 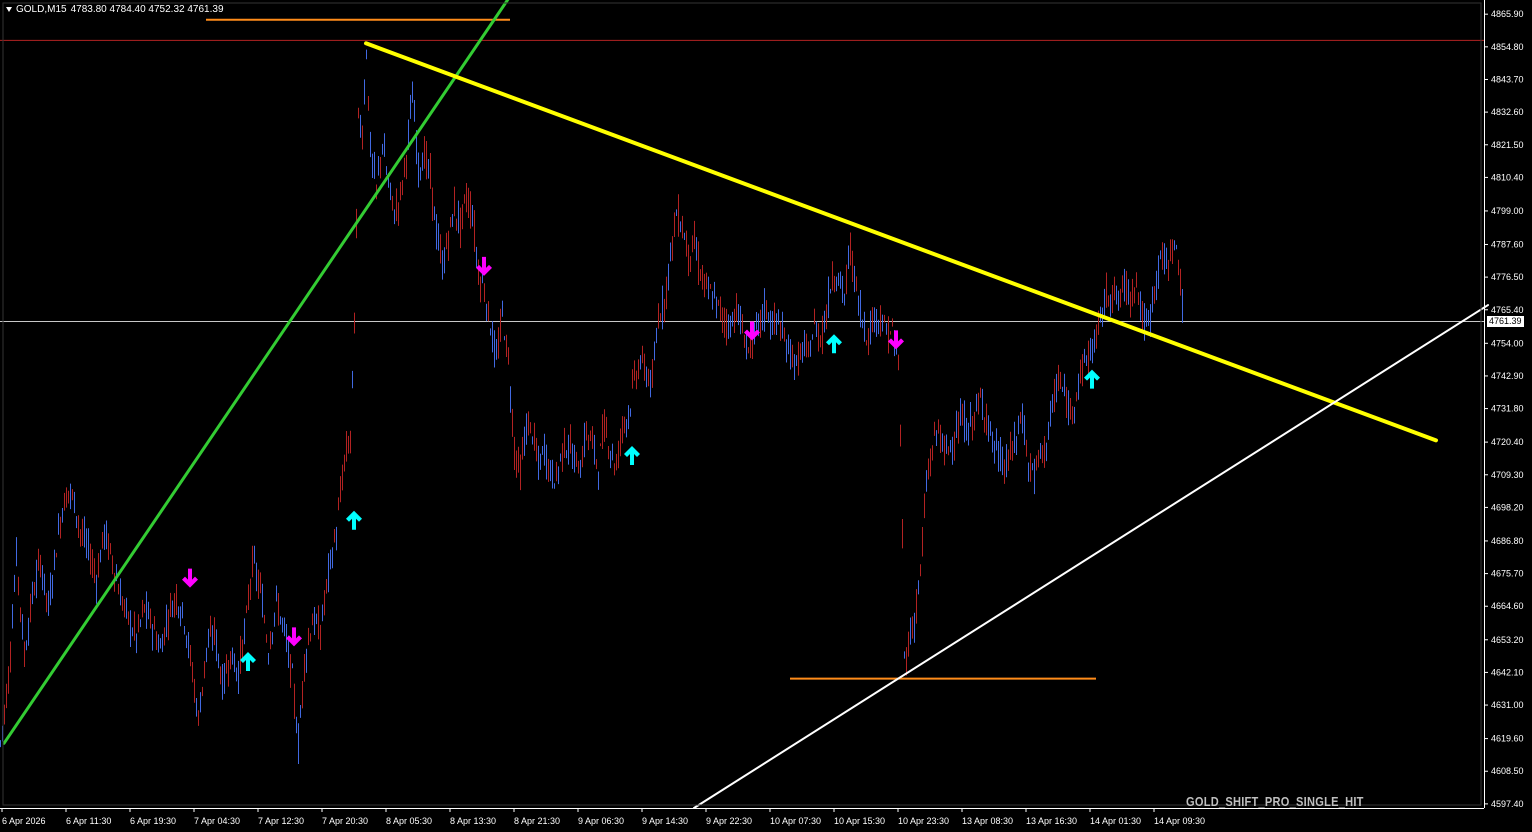 I want to click on y-tick-label: 4720.40, so click(x=1507, y=442).